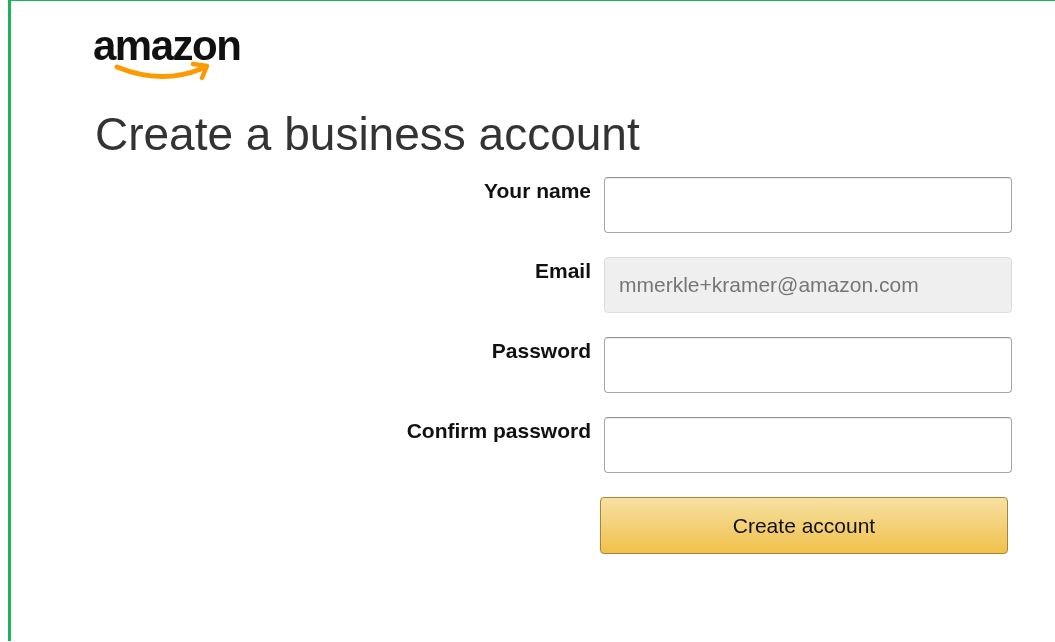 Image resolution: width=1055 pixels, height=642 pixels. I want to click on page-heading: Create a business account, so click(368, 134).